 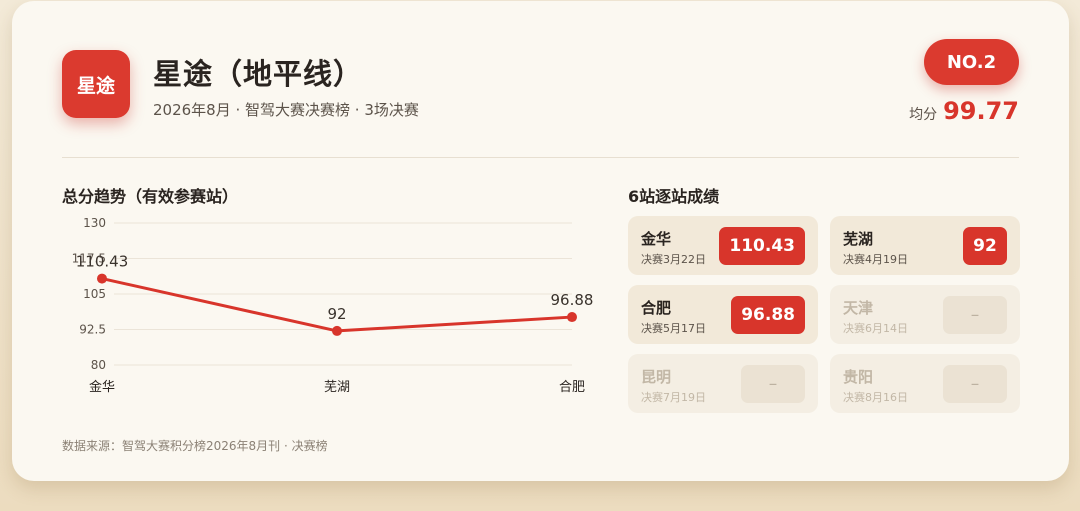 I want to click on header-divider, so click(x=540, y=157).